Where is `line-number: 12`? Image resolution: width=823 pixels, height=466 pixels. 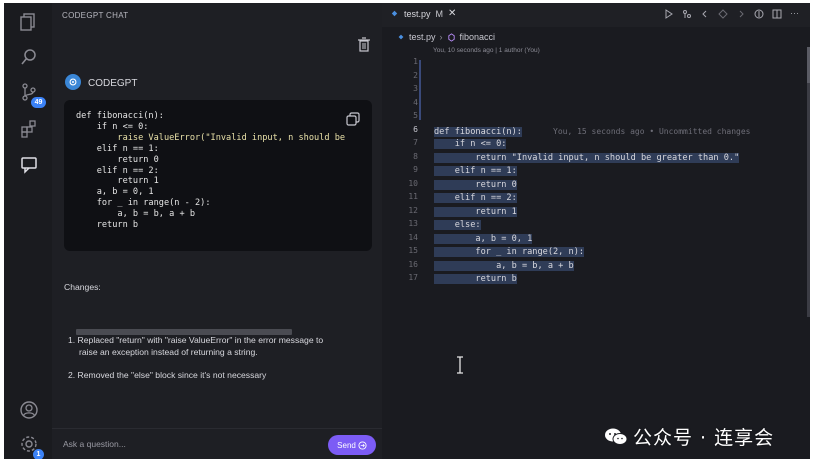 line-number: 12 is located at coordinates (413, 210).